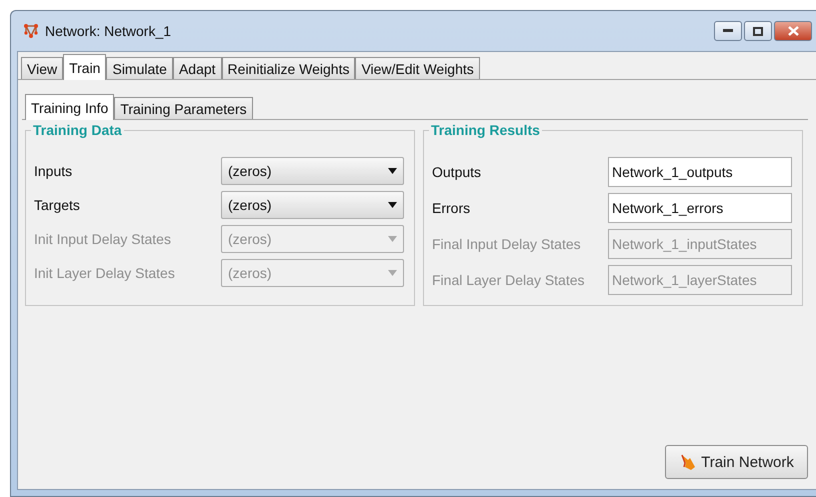 The height and width of the screenshot is (497, 816). I want to click on tab: Train, so click(84, 67).